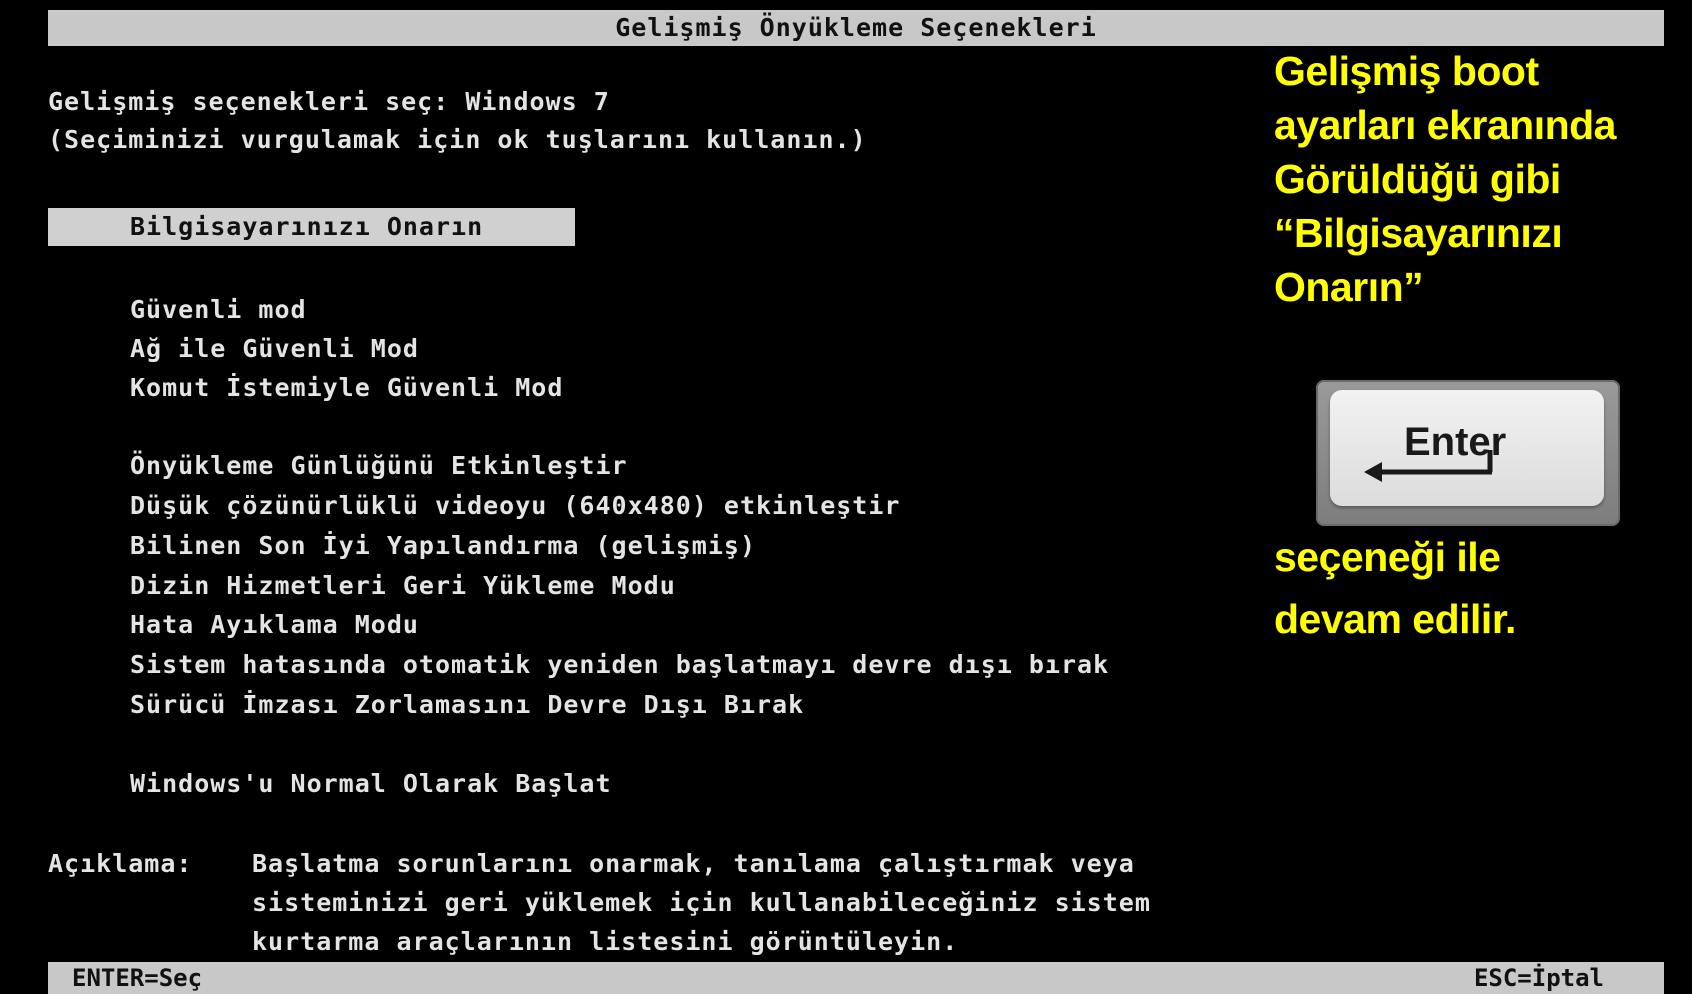 The height and width of the screenshot is (994, 1692). Describe the element at coordinates (856, 28) in the screenshot. I see `screen-title: Gelişmiş Önyükleme Seçenekleri` at that location.